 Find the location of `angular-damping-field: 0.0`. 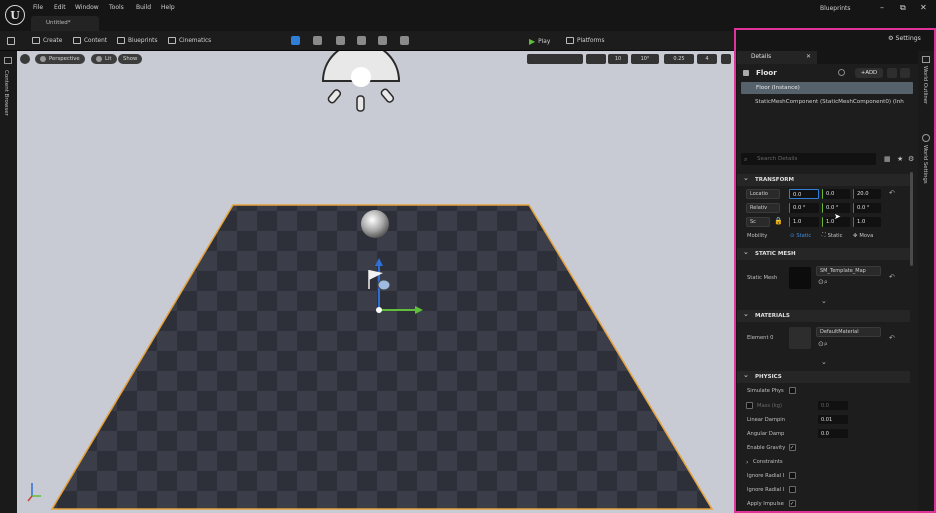

angular-damping-field: 0.0 is located at coordinates (833, 433).